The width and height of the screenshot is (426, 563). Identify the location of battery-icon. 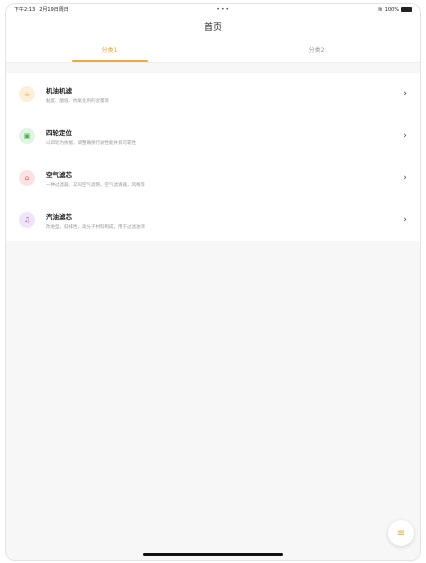
(406, 9).